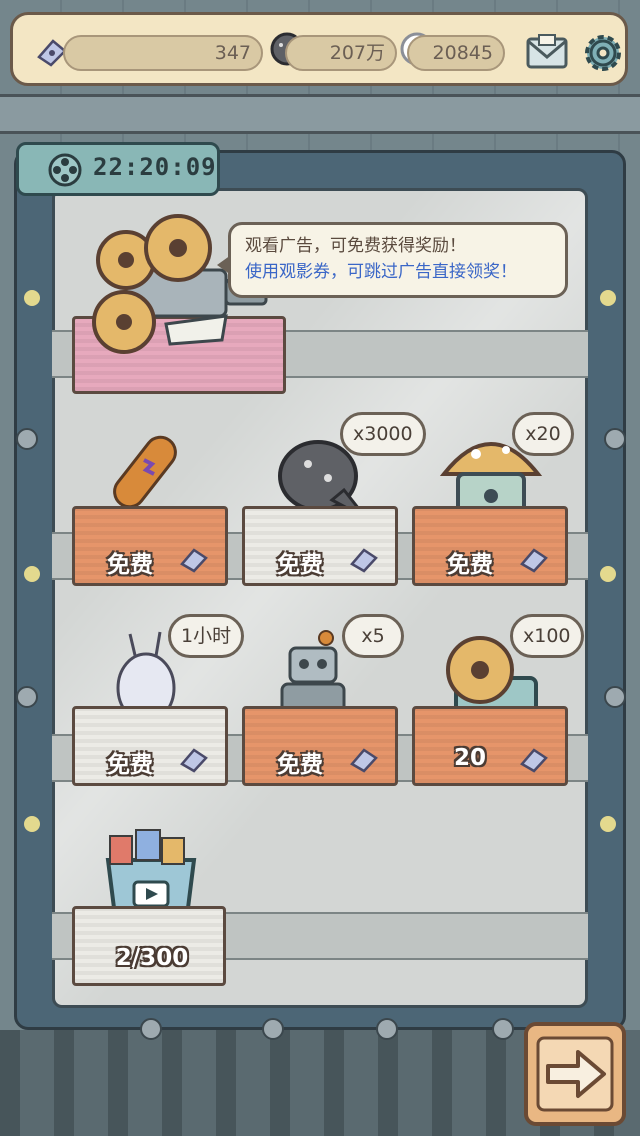 The height and width of the screenshot is (1136, 640). Describe the element at coordinates (152, 958) in the screenshot. I see `ad-progress: 2/300` at that location.